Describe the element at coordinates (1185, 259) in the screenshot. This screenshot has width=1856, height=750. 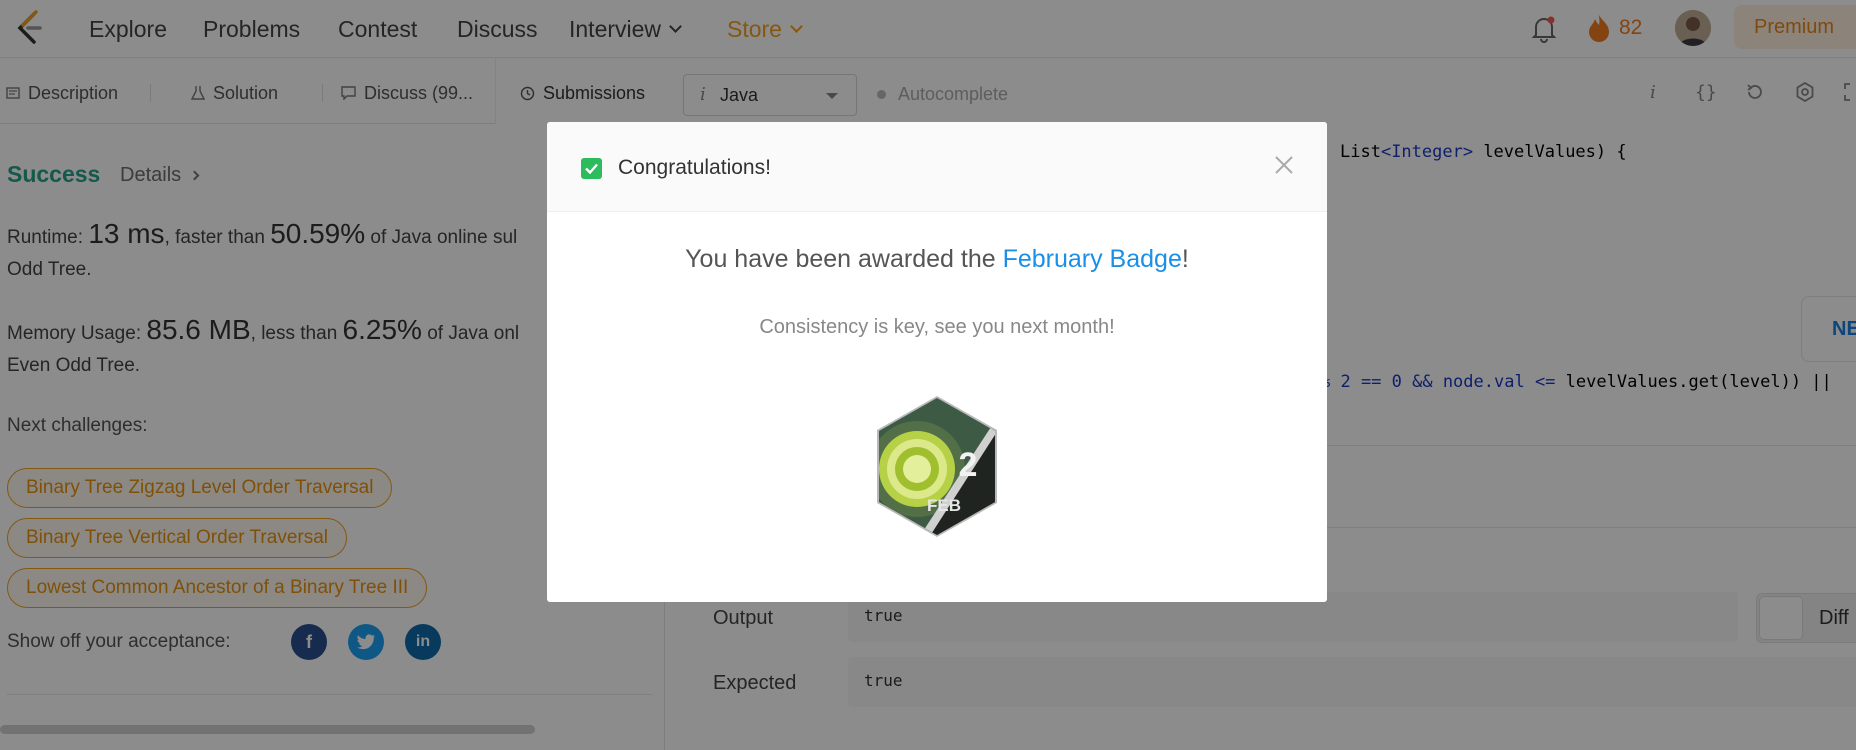
I see `award-suffix: !` at that location.